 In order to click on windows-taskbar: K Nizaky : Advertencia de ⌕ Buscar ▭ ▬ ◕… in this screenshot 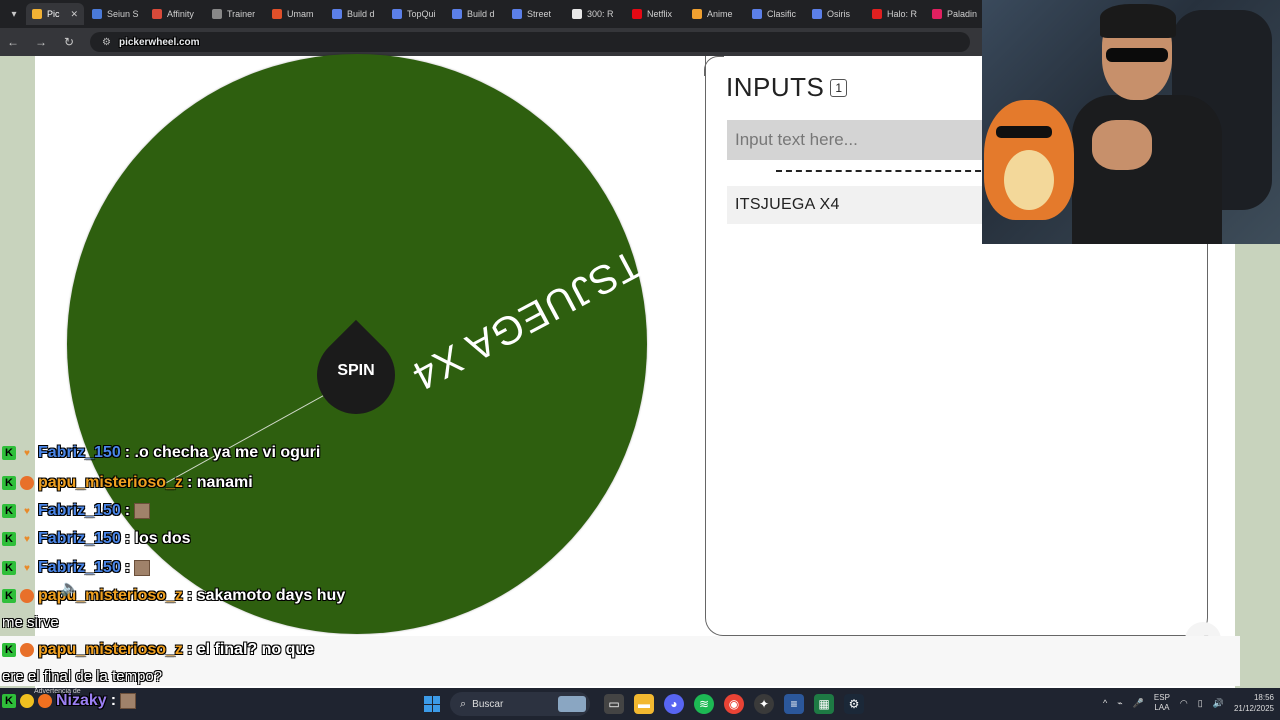, I will do `click(640, 704)`.